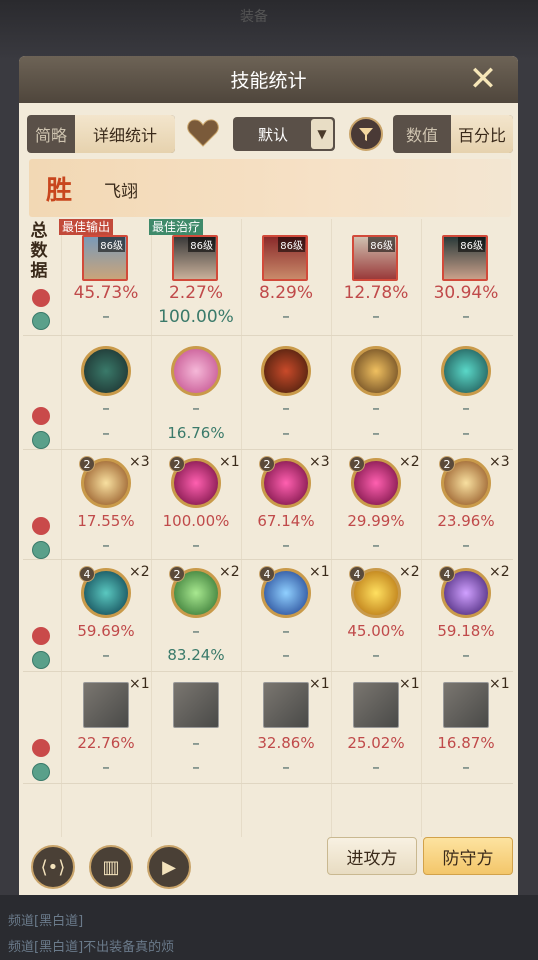 Image resolution: width=538 pixels, height=960 pixels. I want to click on tab-summary: 简略, so click(51, 134).